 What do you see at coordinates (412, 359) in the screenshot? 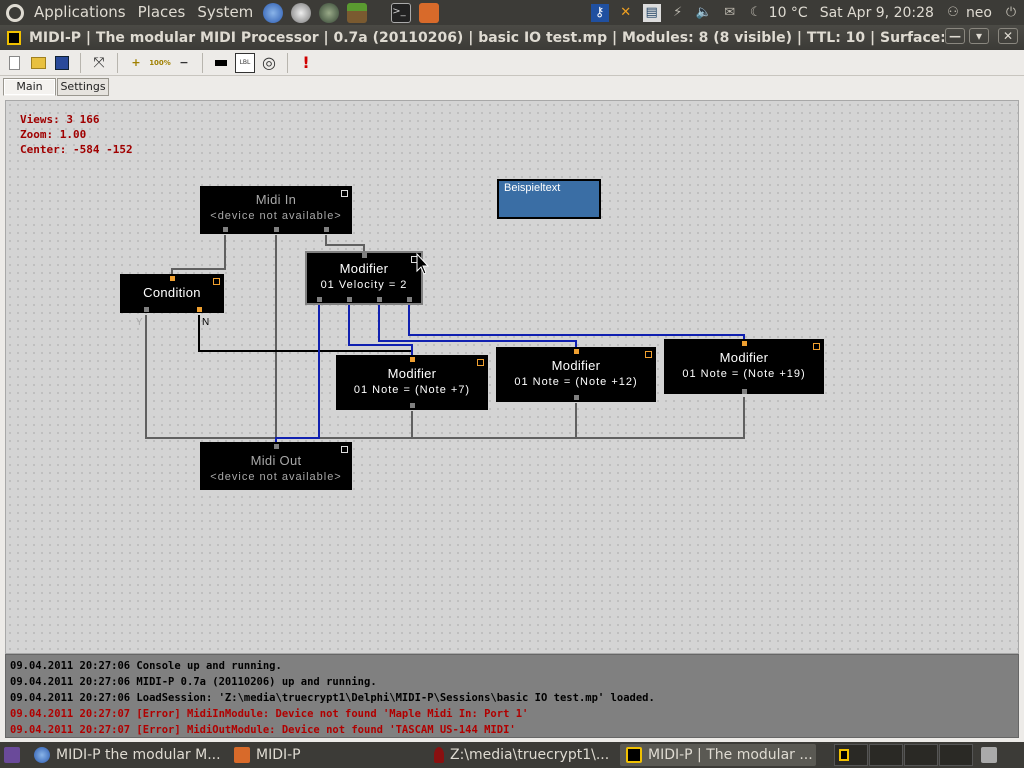
I see `port-note7-in` at bounding box center [412, 359].